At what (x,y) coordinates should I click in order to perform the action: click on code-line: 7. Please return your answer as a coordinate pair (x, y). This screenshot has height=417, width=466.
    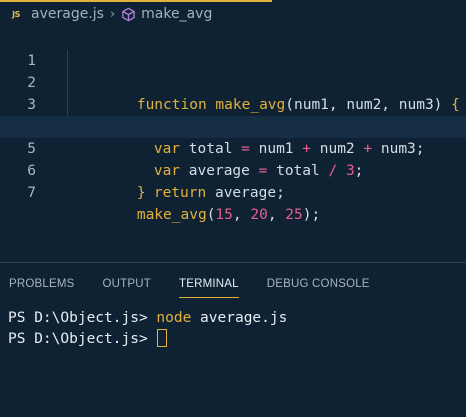
    Looking at the image, I should click on (233, 180).